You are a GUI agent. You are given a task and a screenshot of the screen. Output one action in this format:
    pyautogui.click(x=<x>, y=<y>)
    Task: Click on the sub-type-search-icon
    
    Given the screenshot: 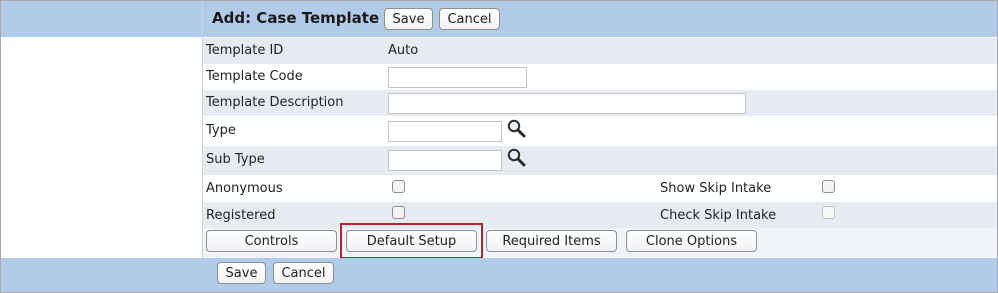 What is the action you would take?
    pyautogui.click(x=516, y=157)
    